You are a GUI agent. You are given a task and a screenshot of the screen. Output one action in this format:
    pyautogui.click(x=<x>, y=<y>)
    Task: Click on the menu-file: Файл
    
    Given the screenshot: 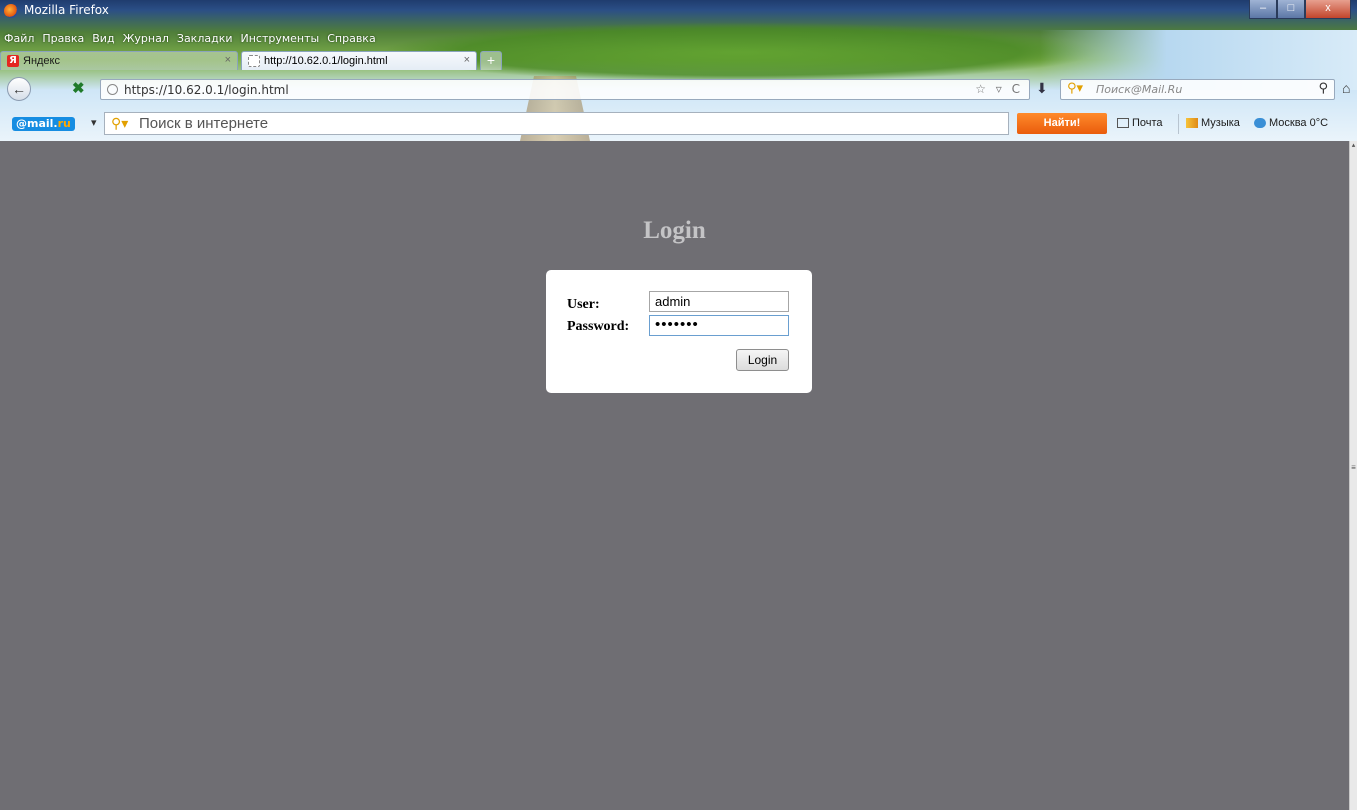 What is the action you would take?
    pyautogui.click(x=19, y=39)
    